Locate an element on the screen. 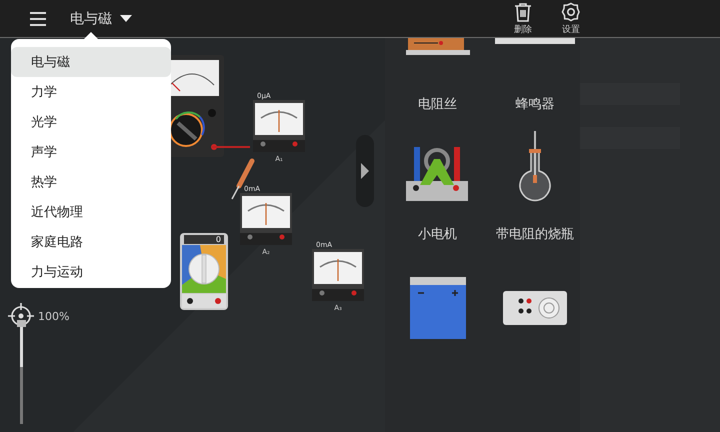 Image resolution: width=720 pixels, height=432 pixels. expand-panel-handle is located at coordinates (365, 171).